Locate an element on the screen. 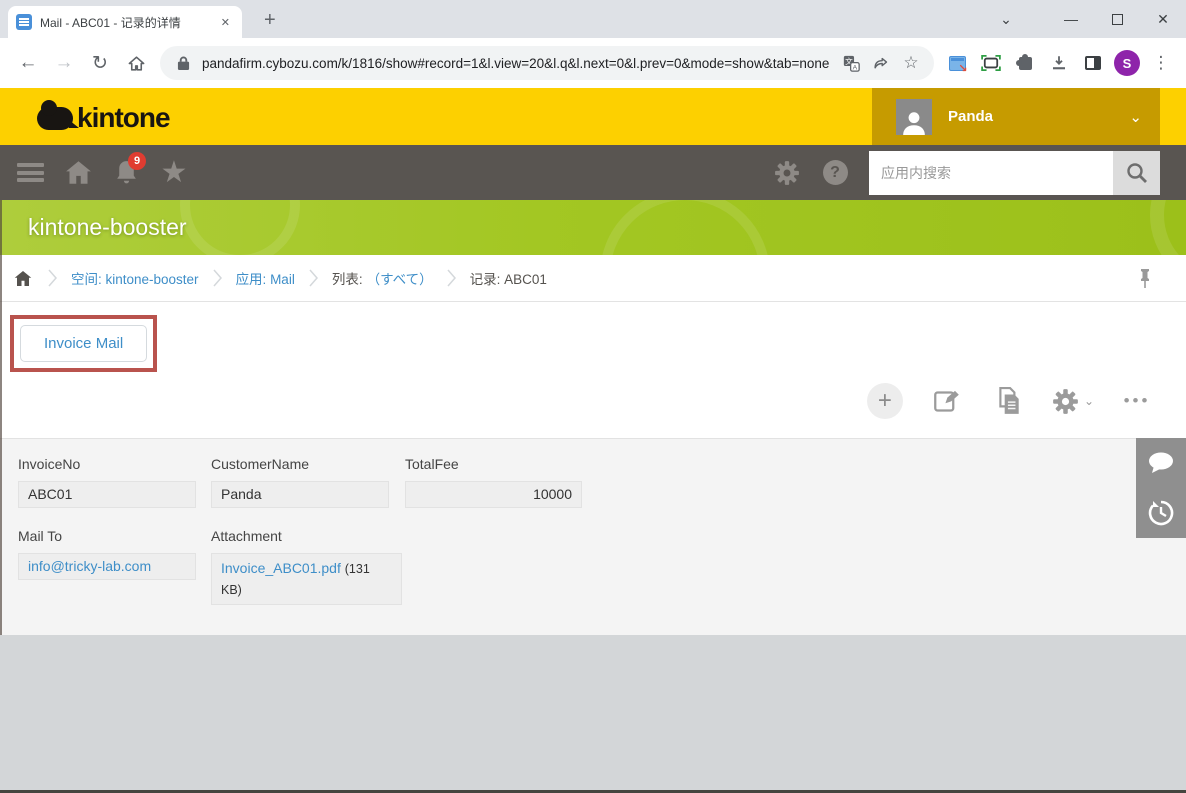  duplicate-record-button is located at coordinates (1009, 401).